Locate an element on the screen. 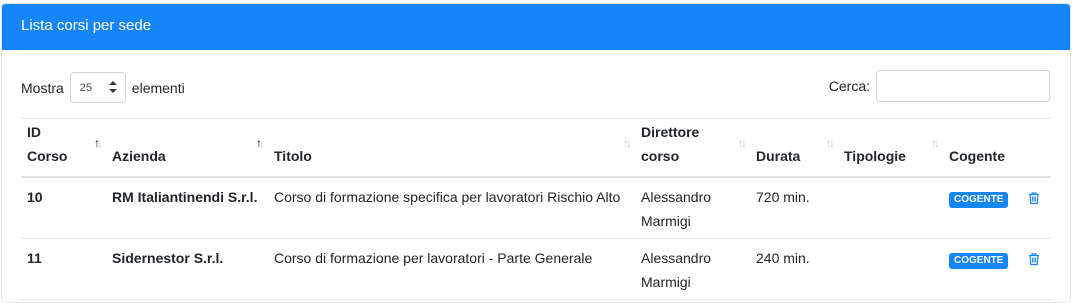  cell-azienda: Sidernestor S.r.l. is located at coordinates (168, 257).